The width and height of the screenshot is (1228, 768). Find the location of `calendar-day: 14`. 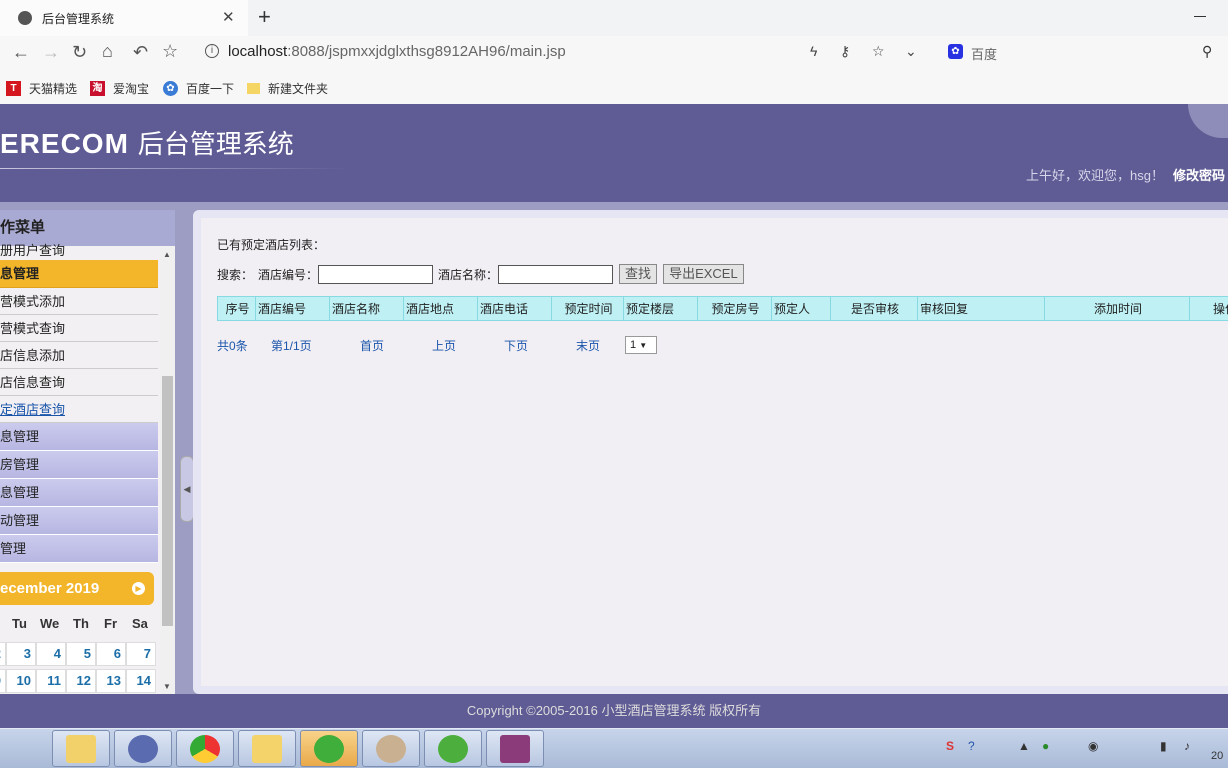

calendar-day: 14 is located at coordinates (141, 681).